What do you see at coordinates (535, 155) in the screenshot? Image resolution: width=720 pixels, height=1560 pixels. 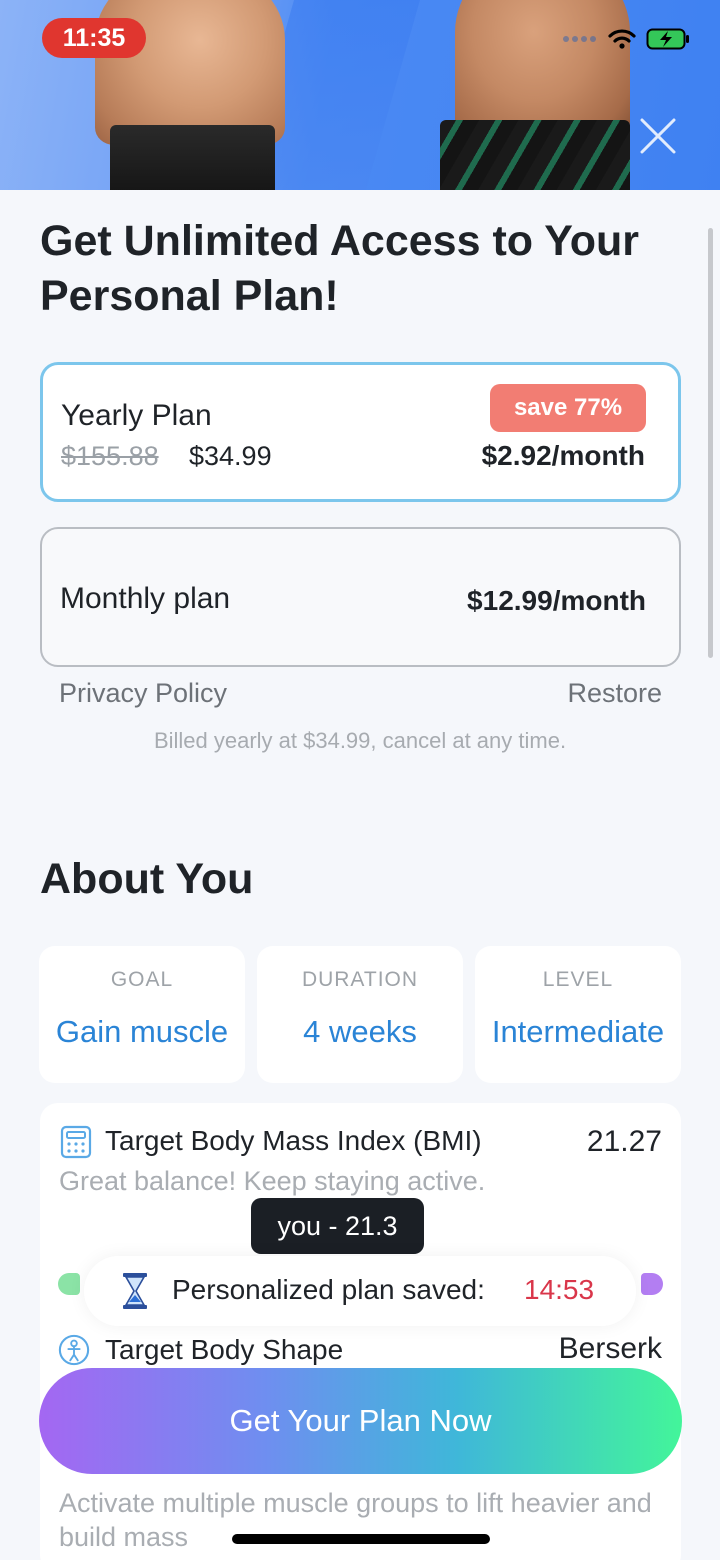 I see `after-shorts` at bounding box center [535, 155].